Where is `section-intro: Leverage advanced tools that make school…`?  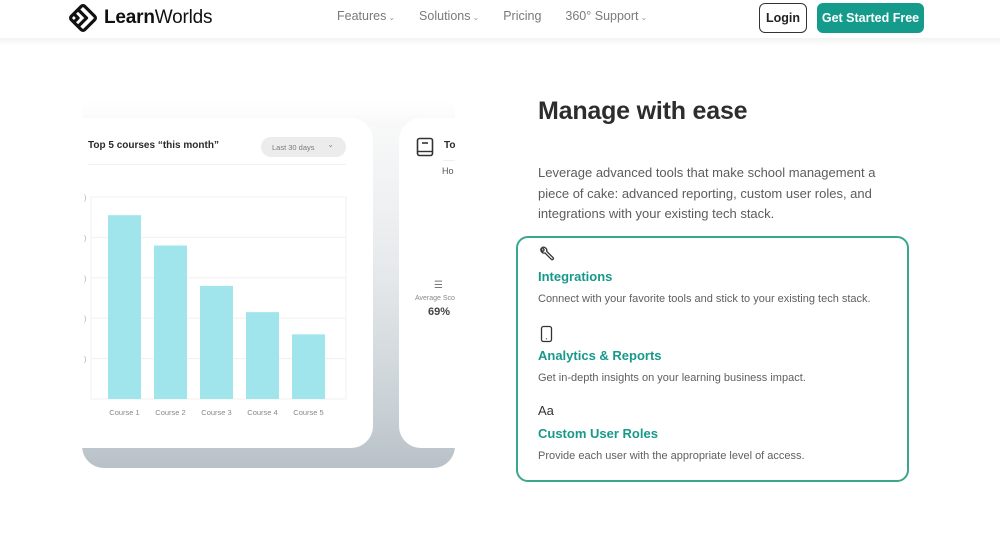
section-intro: Leverage advanced tools that make school… is located at coordinates (707, 193).